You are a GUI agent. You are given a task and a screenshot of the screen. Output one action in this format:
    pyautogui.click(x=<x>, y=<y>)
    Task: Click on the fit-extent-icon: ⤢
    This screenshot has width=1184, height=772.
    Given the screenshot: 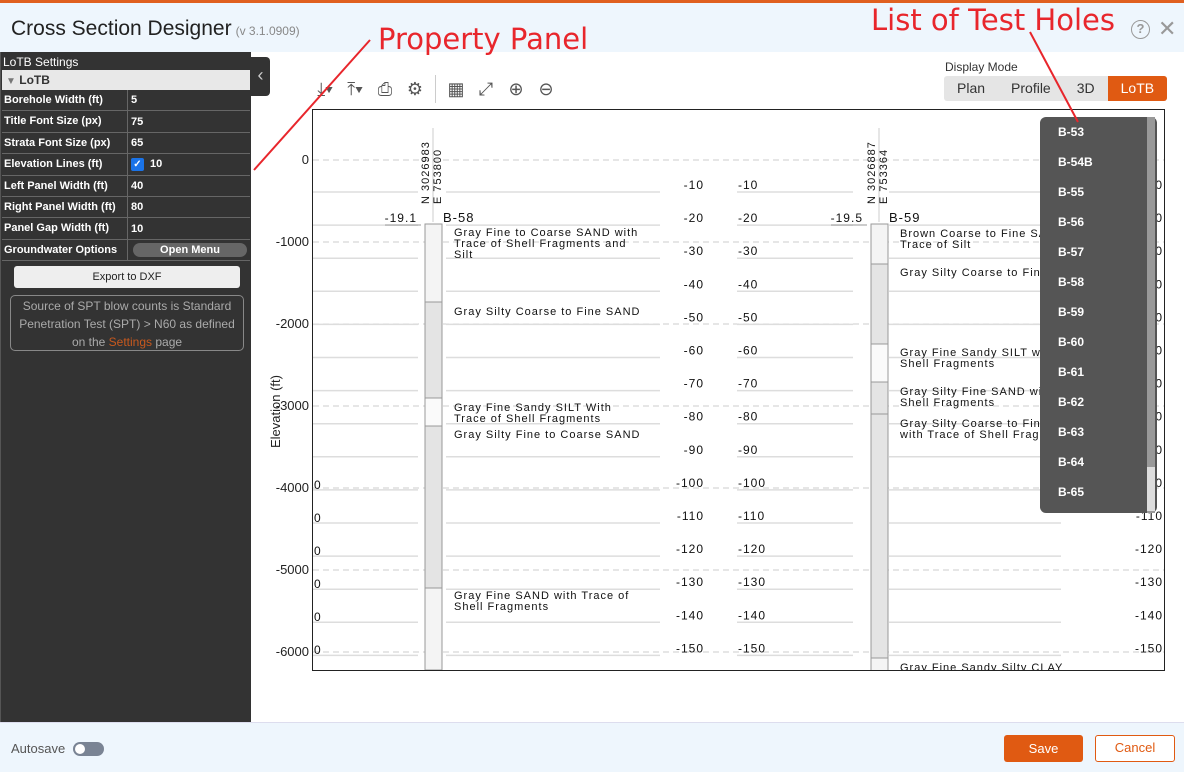 What is the action you would take?
    pyautogui.click(x=486, y=89)
    